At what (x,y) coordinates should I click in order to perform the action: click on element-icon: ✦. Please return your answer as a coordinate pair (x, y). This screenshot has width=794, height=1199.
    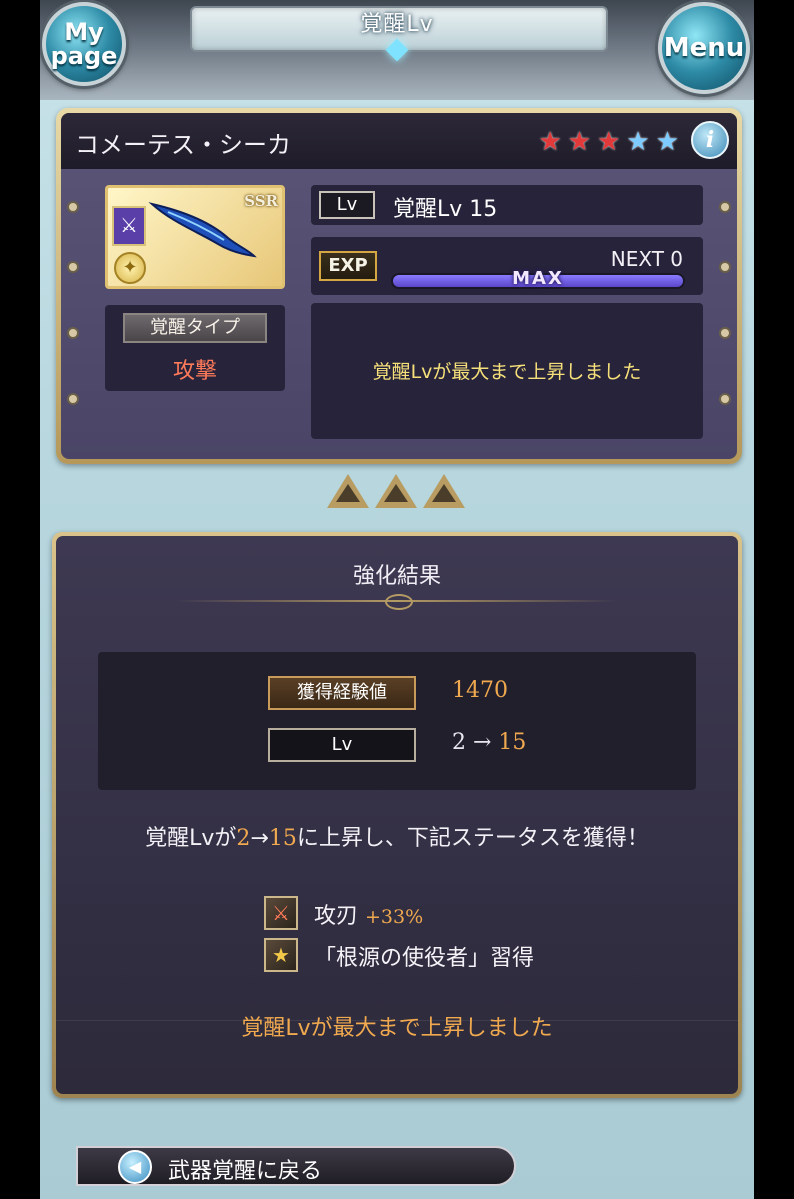
    Looking at the image, I should click on (130, 268).